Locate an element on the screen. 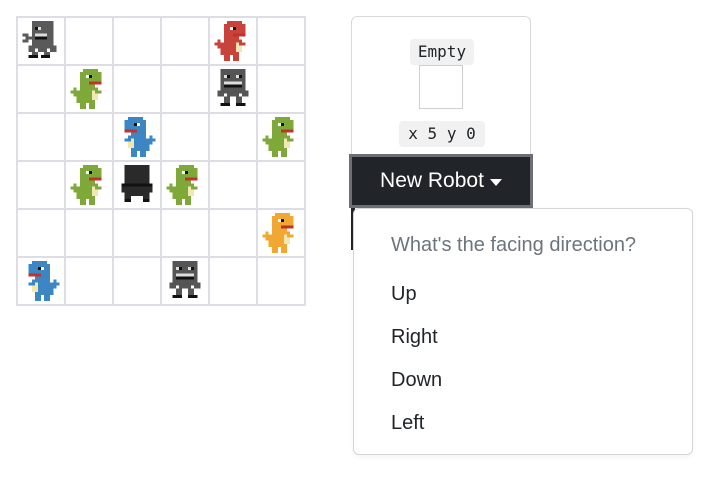 The width and height of the screenshot is (714, 479). black-robot-sprite is located at coordinates (137, 183).